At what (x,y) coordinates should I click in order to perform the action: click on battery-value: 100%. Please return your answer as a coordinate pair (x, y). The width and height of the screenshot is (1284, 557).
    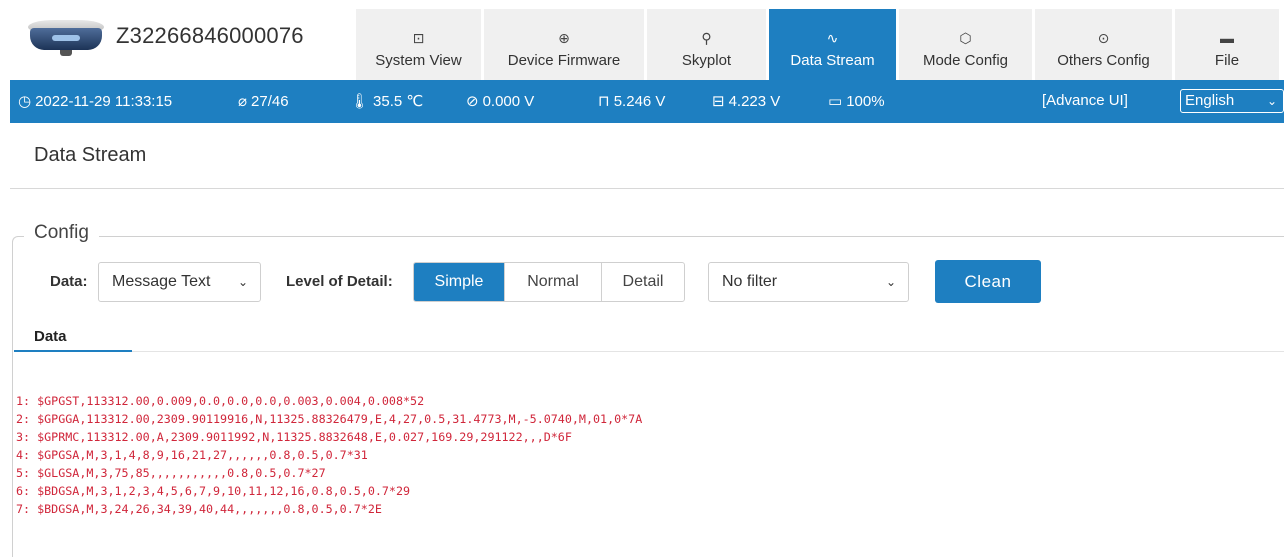
    Looking at the image, I should click on (865, 101).